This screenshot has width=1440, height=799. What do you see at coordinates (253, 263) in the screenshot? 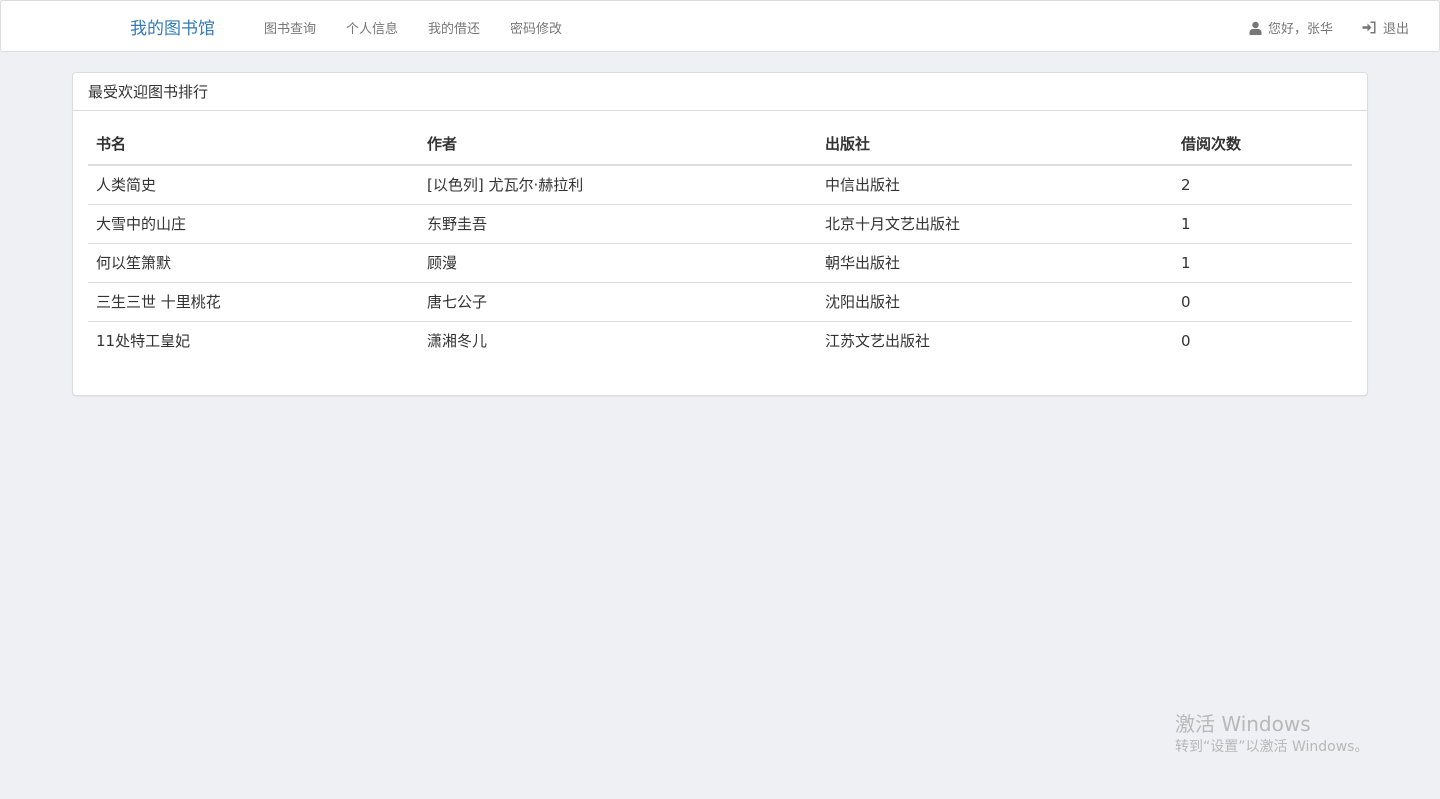
I see `cell-book-title: 何以笙箫默` at bounding box center [253, 263].